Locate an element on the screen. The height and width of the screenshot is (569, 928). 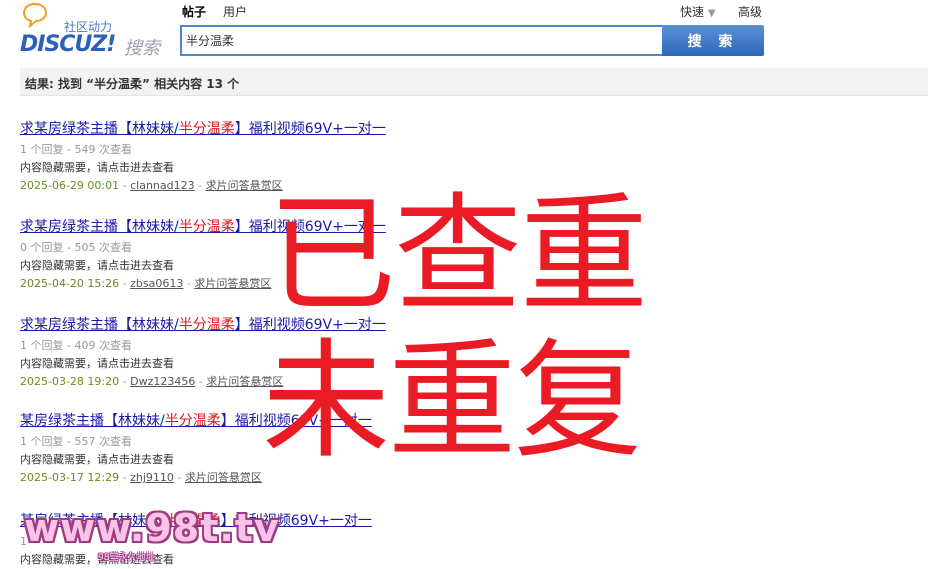
advanced-search-link: 高级 is located at coordinates (750, 11).